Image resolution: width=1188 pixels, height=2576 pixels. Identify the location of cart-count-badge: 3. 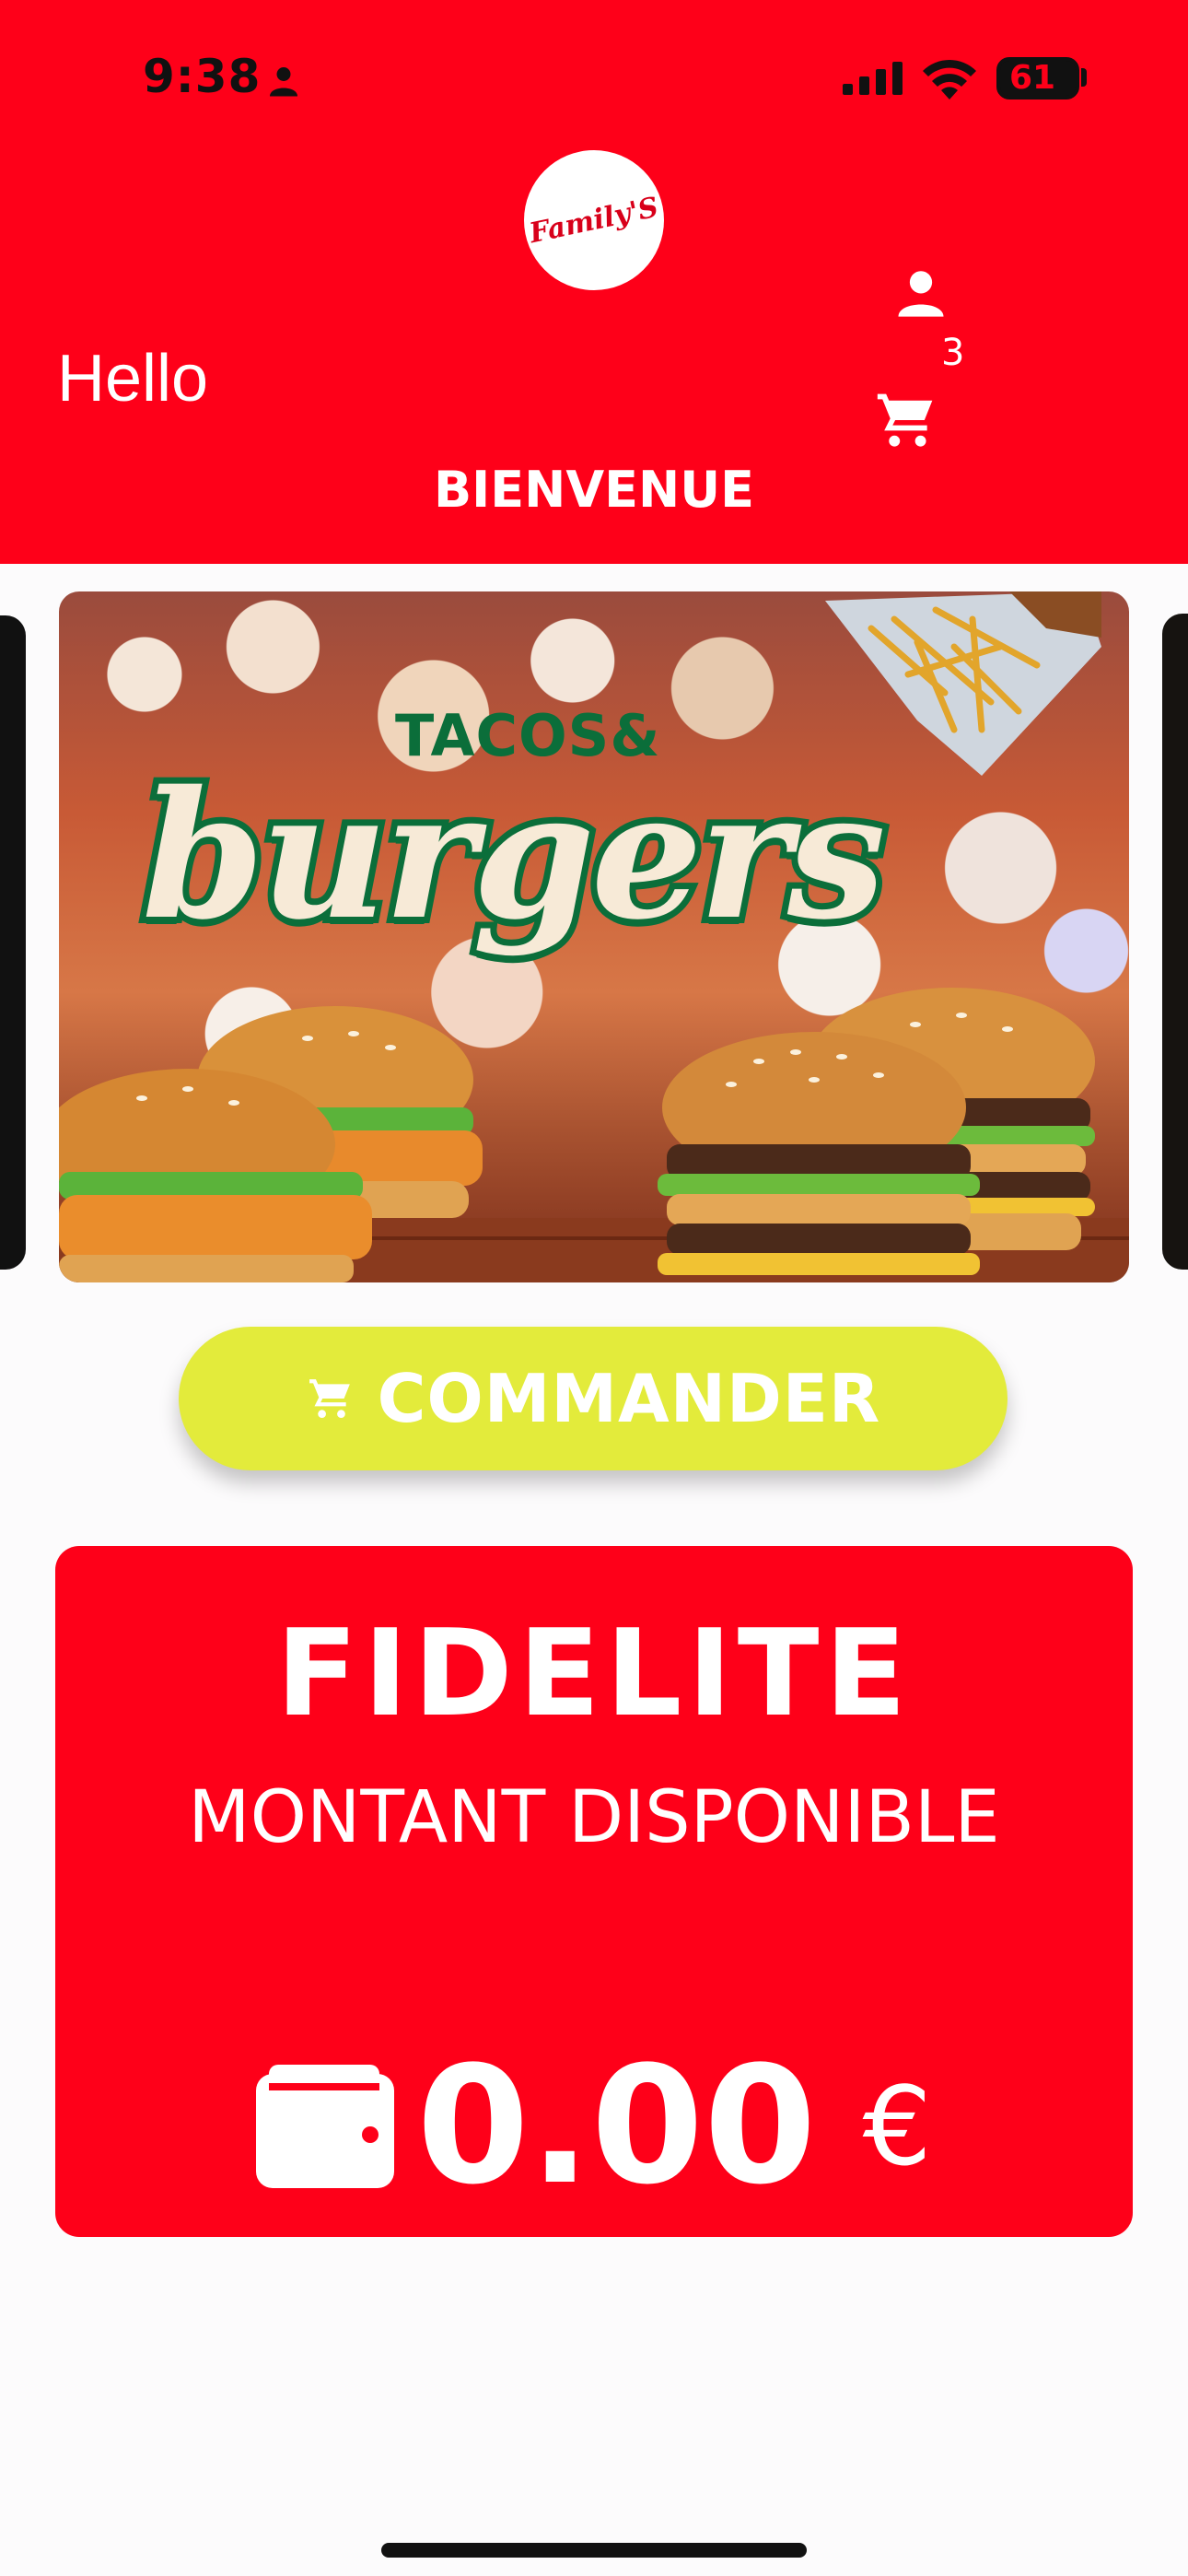
(953, 353).